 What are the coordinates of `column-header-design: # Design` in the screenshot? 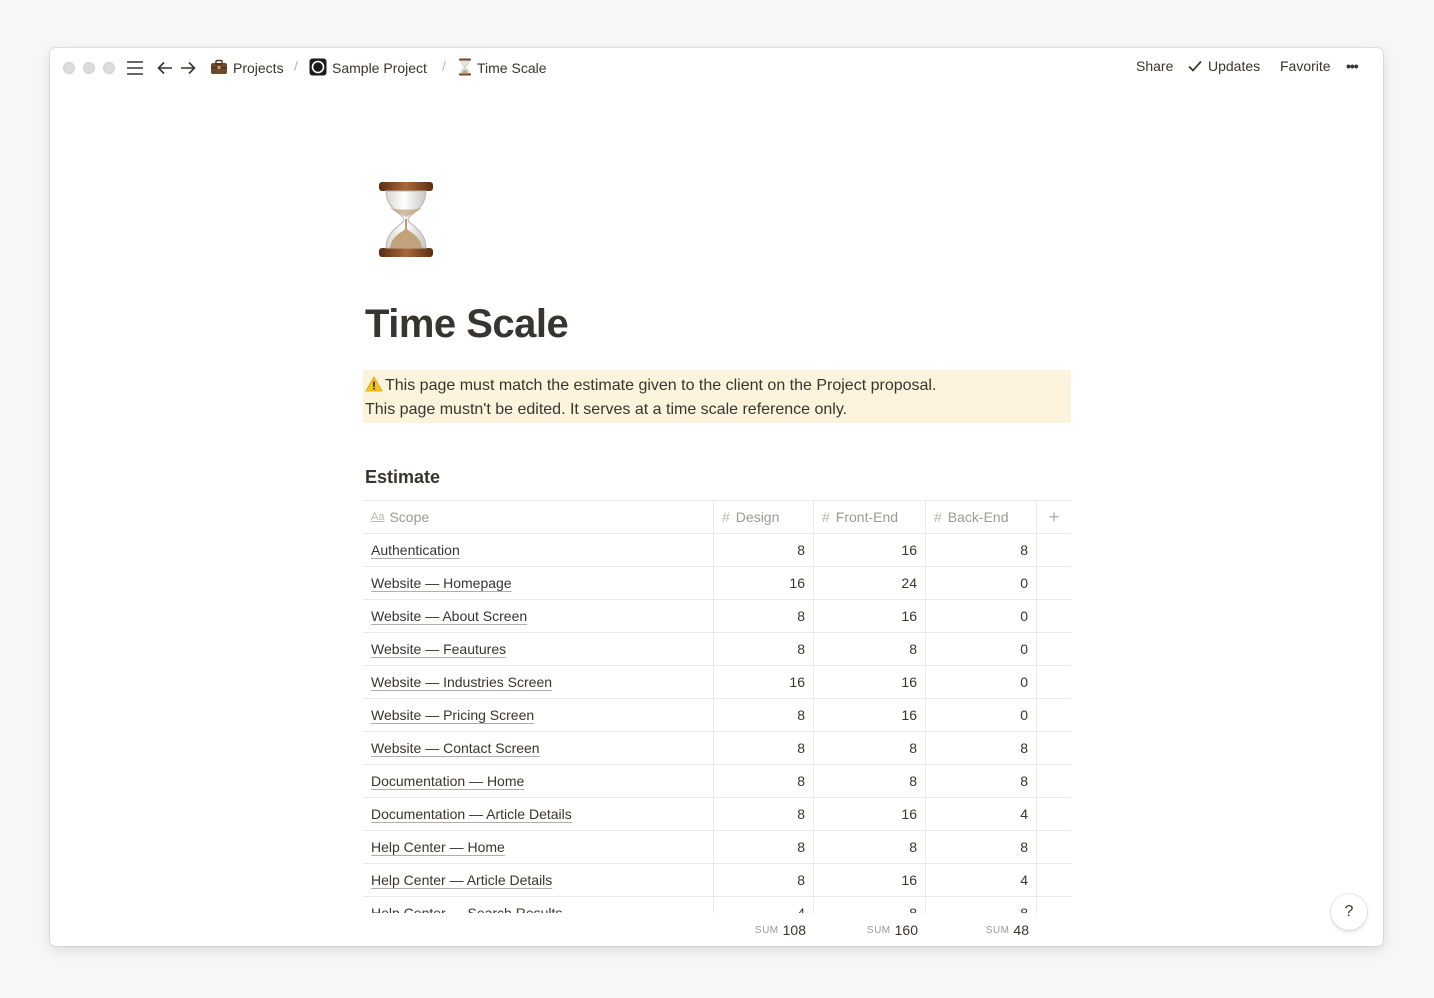 It's located at (764, 517).